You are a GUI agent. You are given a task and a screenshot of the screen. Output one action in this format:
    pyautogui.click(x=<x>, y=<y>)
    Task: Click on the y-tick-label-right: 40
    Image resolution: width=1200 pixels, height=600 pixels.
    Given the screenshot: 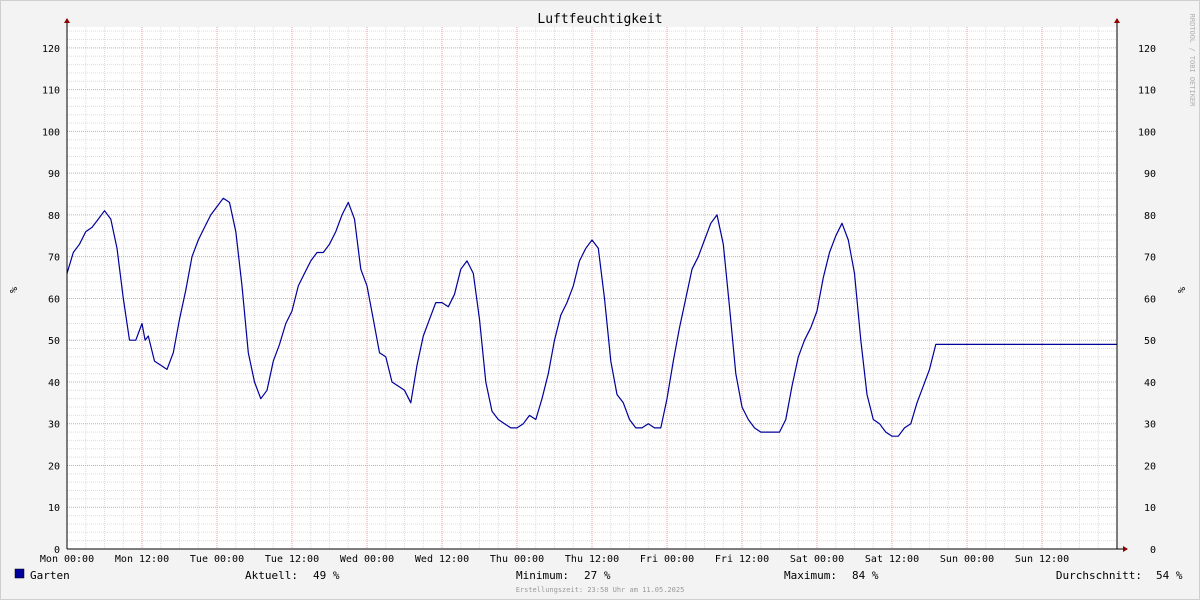 What is the action you would take?
    pyautogui.click(x=1150, y=383)
    